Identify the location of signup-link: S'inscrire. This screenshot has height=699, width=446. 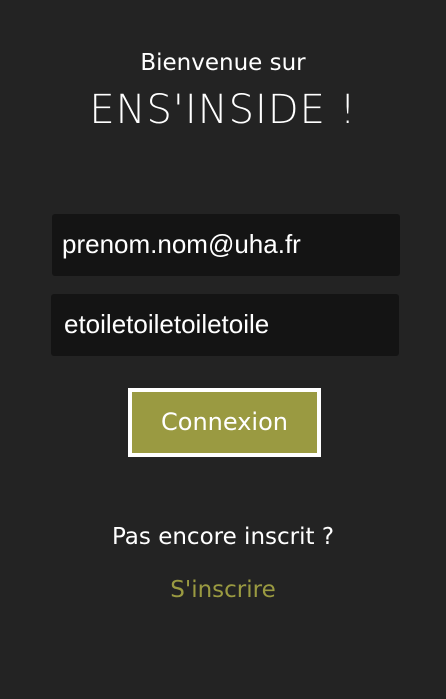
(223, 590).